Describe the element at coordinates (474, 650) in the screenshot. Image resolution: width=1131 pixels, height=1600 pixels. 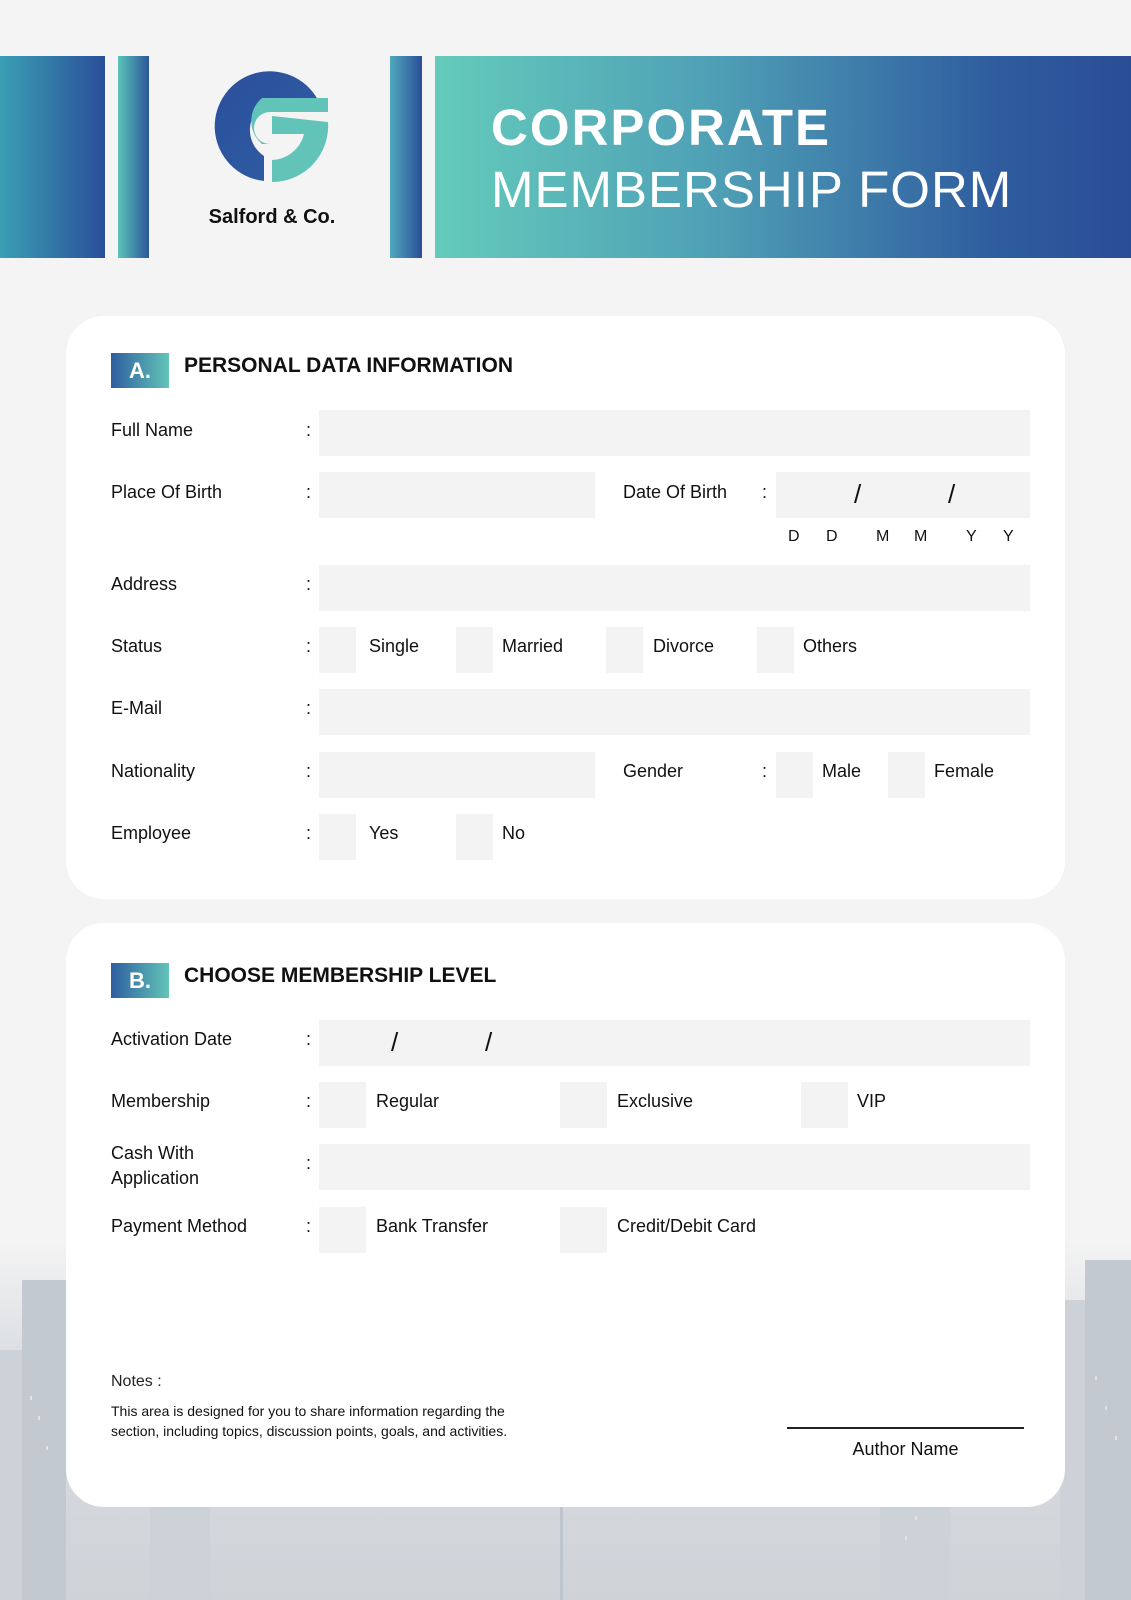
I see `status-married-checkbox` at that location.